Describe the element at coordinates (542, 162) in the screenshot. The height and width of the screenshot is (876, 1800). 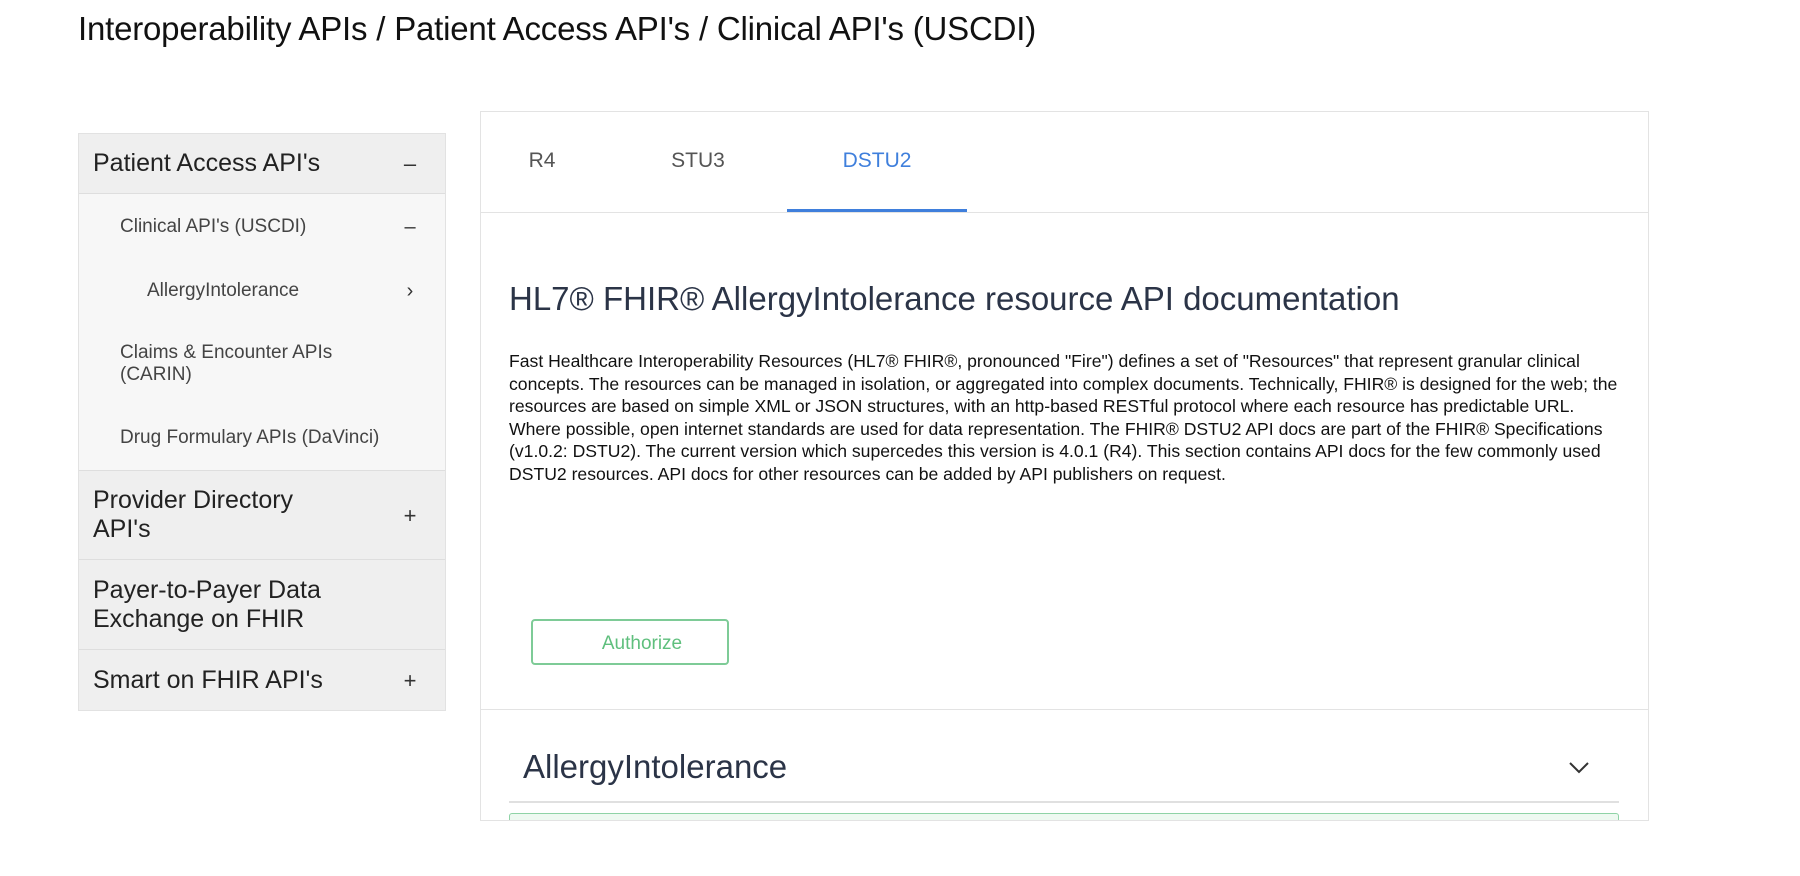
I see `tab-r4: R4` at that location.